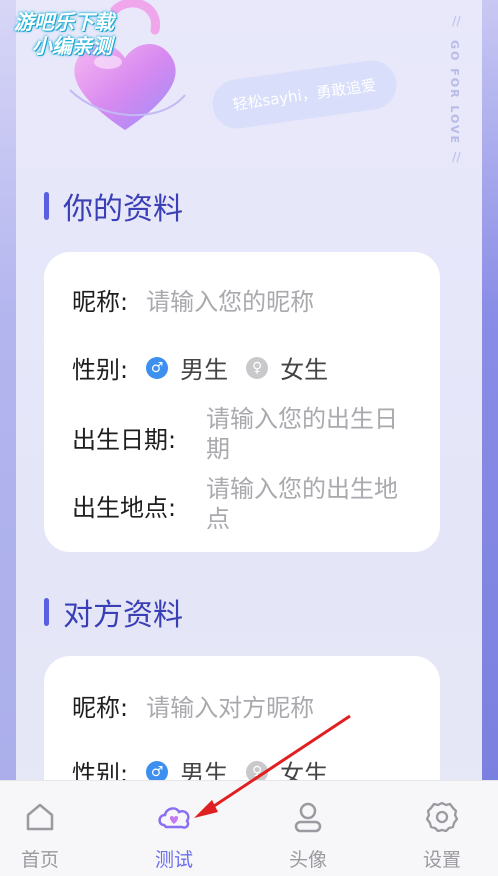 The height and width of the screenshot is (876, 498). Describe the element at coordinates (257, 367) in the screenshot. I see `female-icon: ♀` at that location.